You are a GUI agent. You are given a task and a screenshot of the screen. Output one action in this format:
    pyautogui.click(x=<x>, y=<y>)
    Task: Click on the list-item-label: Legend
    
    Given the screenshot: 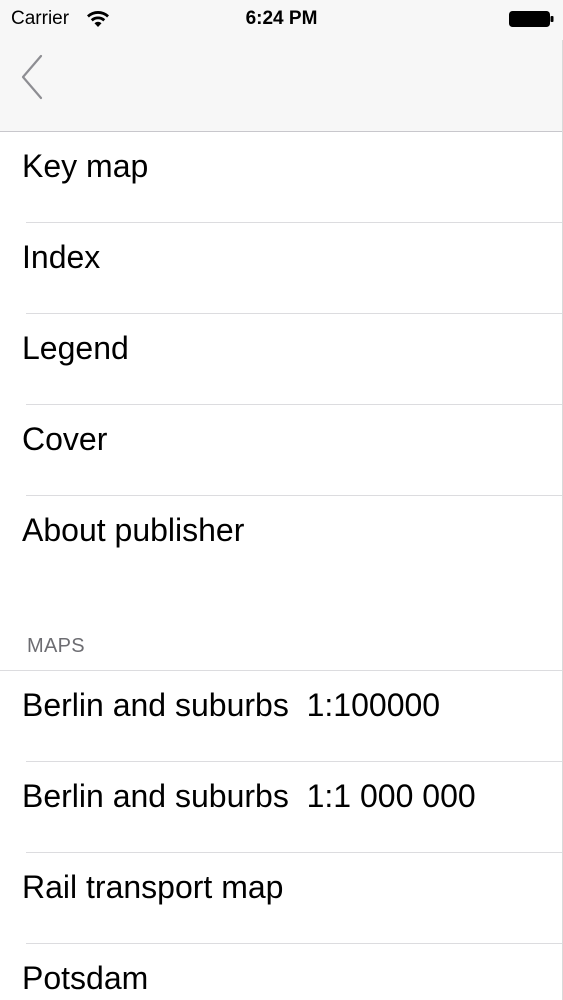 What is the action you would take?
    pyautogui.click(x=75, y=348)
    